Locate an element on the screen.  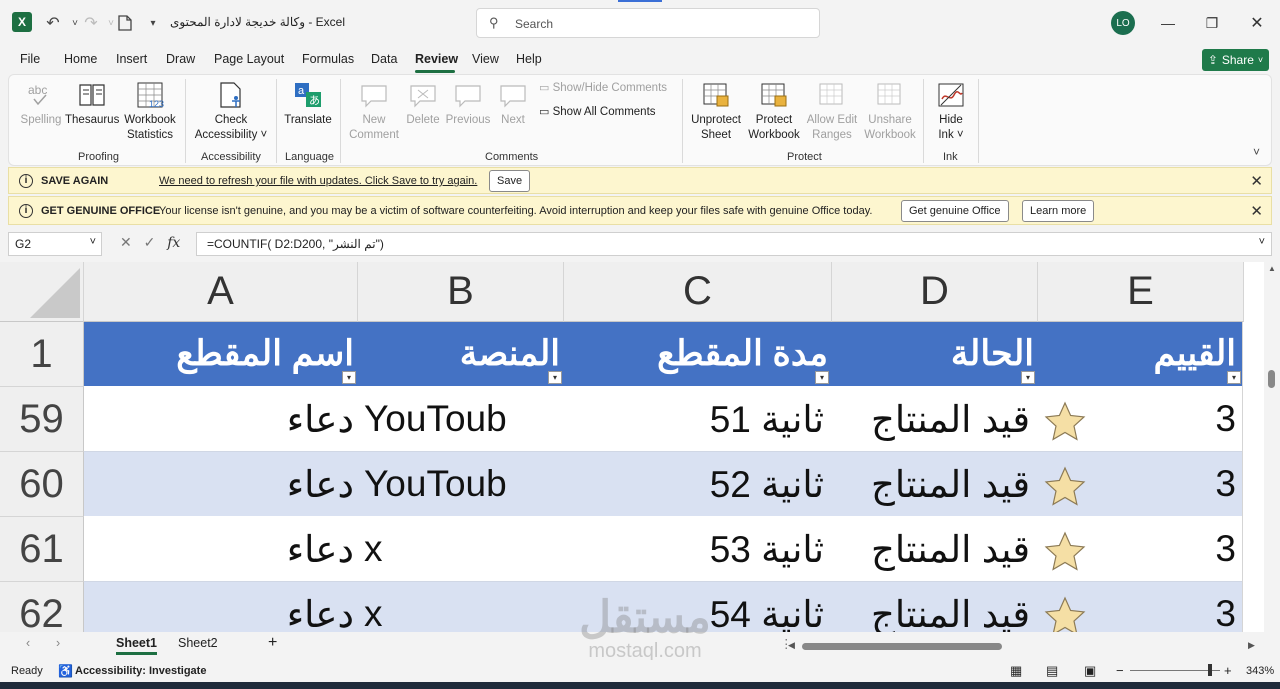
learn-more-button: Learn more is located at coordinates (1058, 211).